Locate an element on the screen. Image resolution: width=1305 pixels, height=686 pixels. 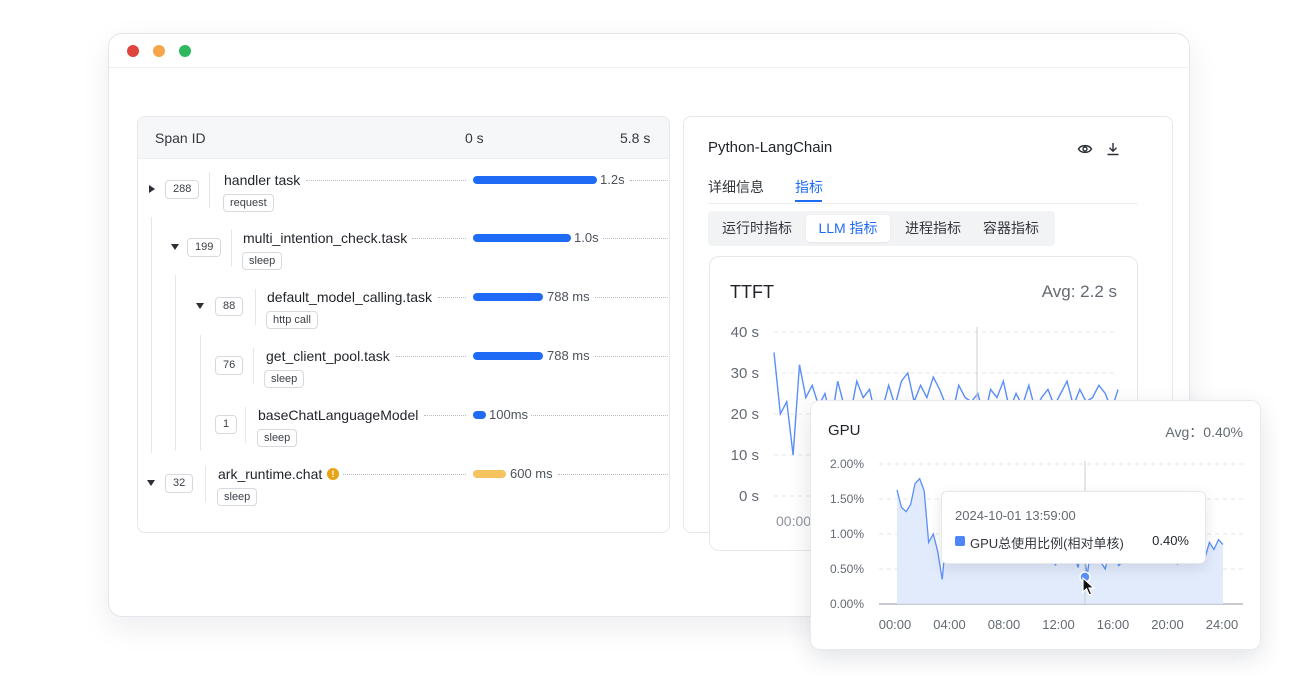
span-duration: 1.2s is located at coordinates (612, 179).